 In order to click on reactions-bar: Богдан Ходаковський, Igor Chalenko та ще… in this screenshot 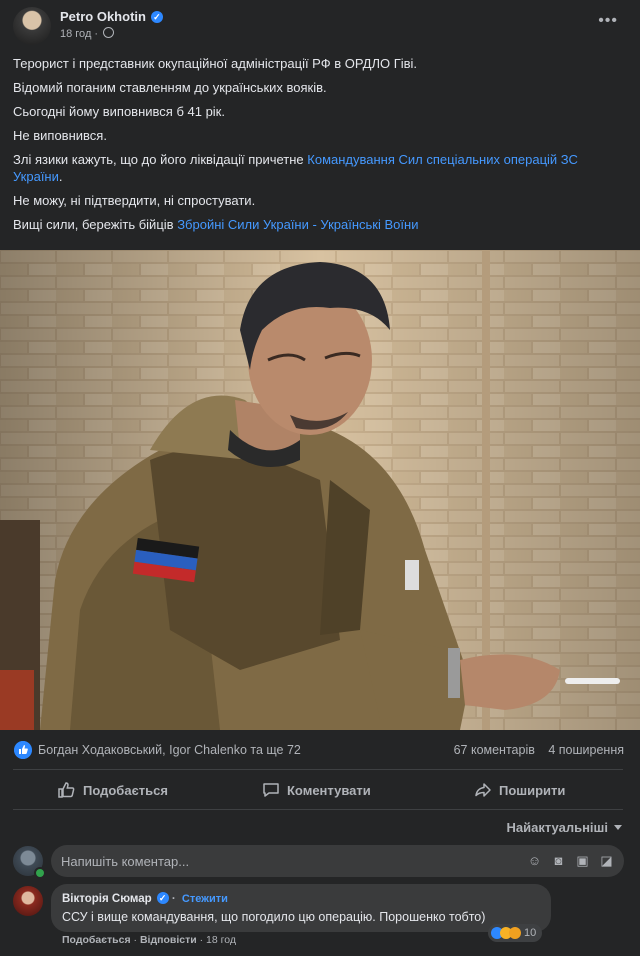, I will do `click(320, 750)`.